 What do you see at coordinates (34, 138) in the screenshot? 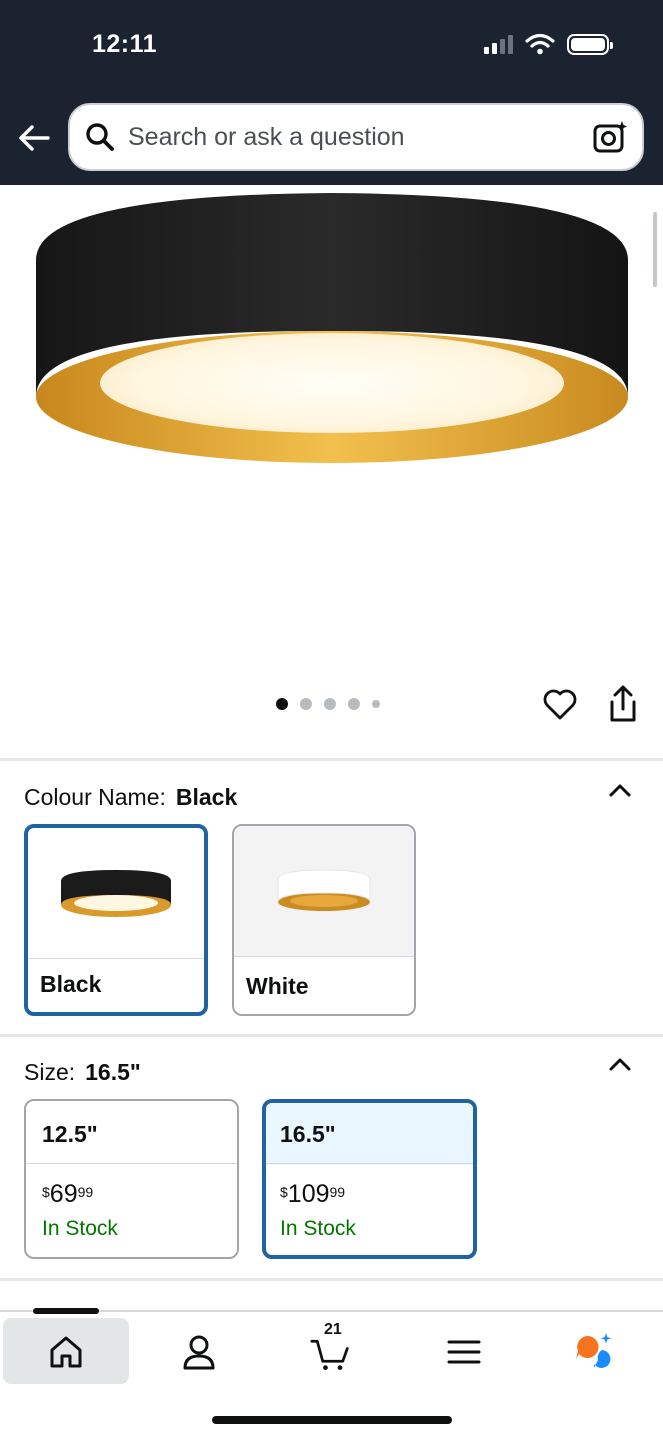
I see `back-arrow-icon` at bounding box center [34, 138].